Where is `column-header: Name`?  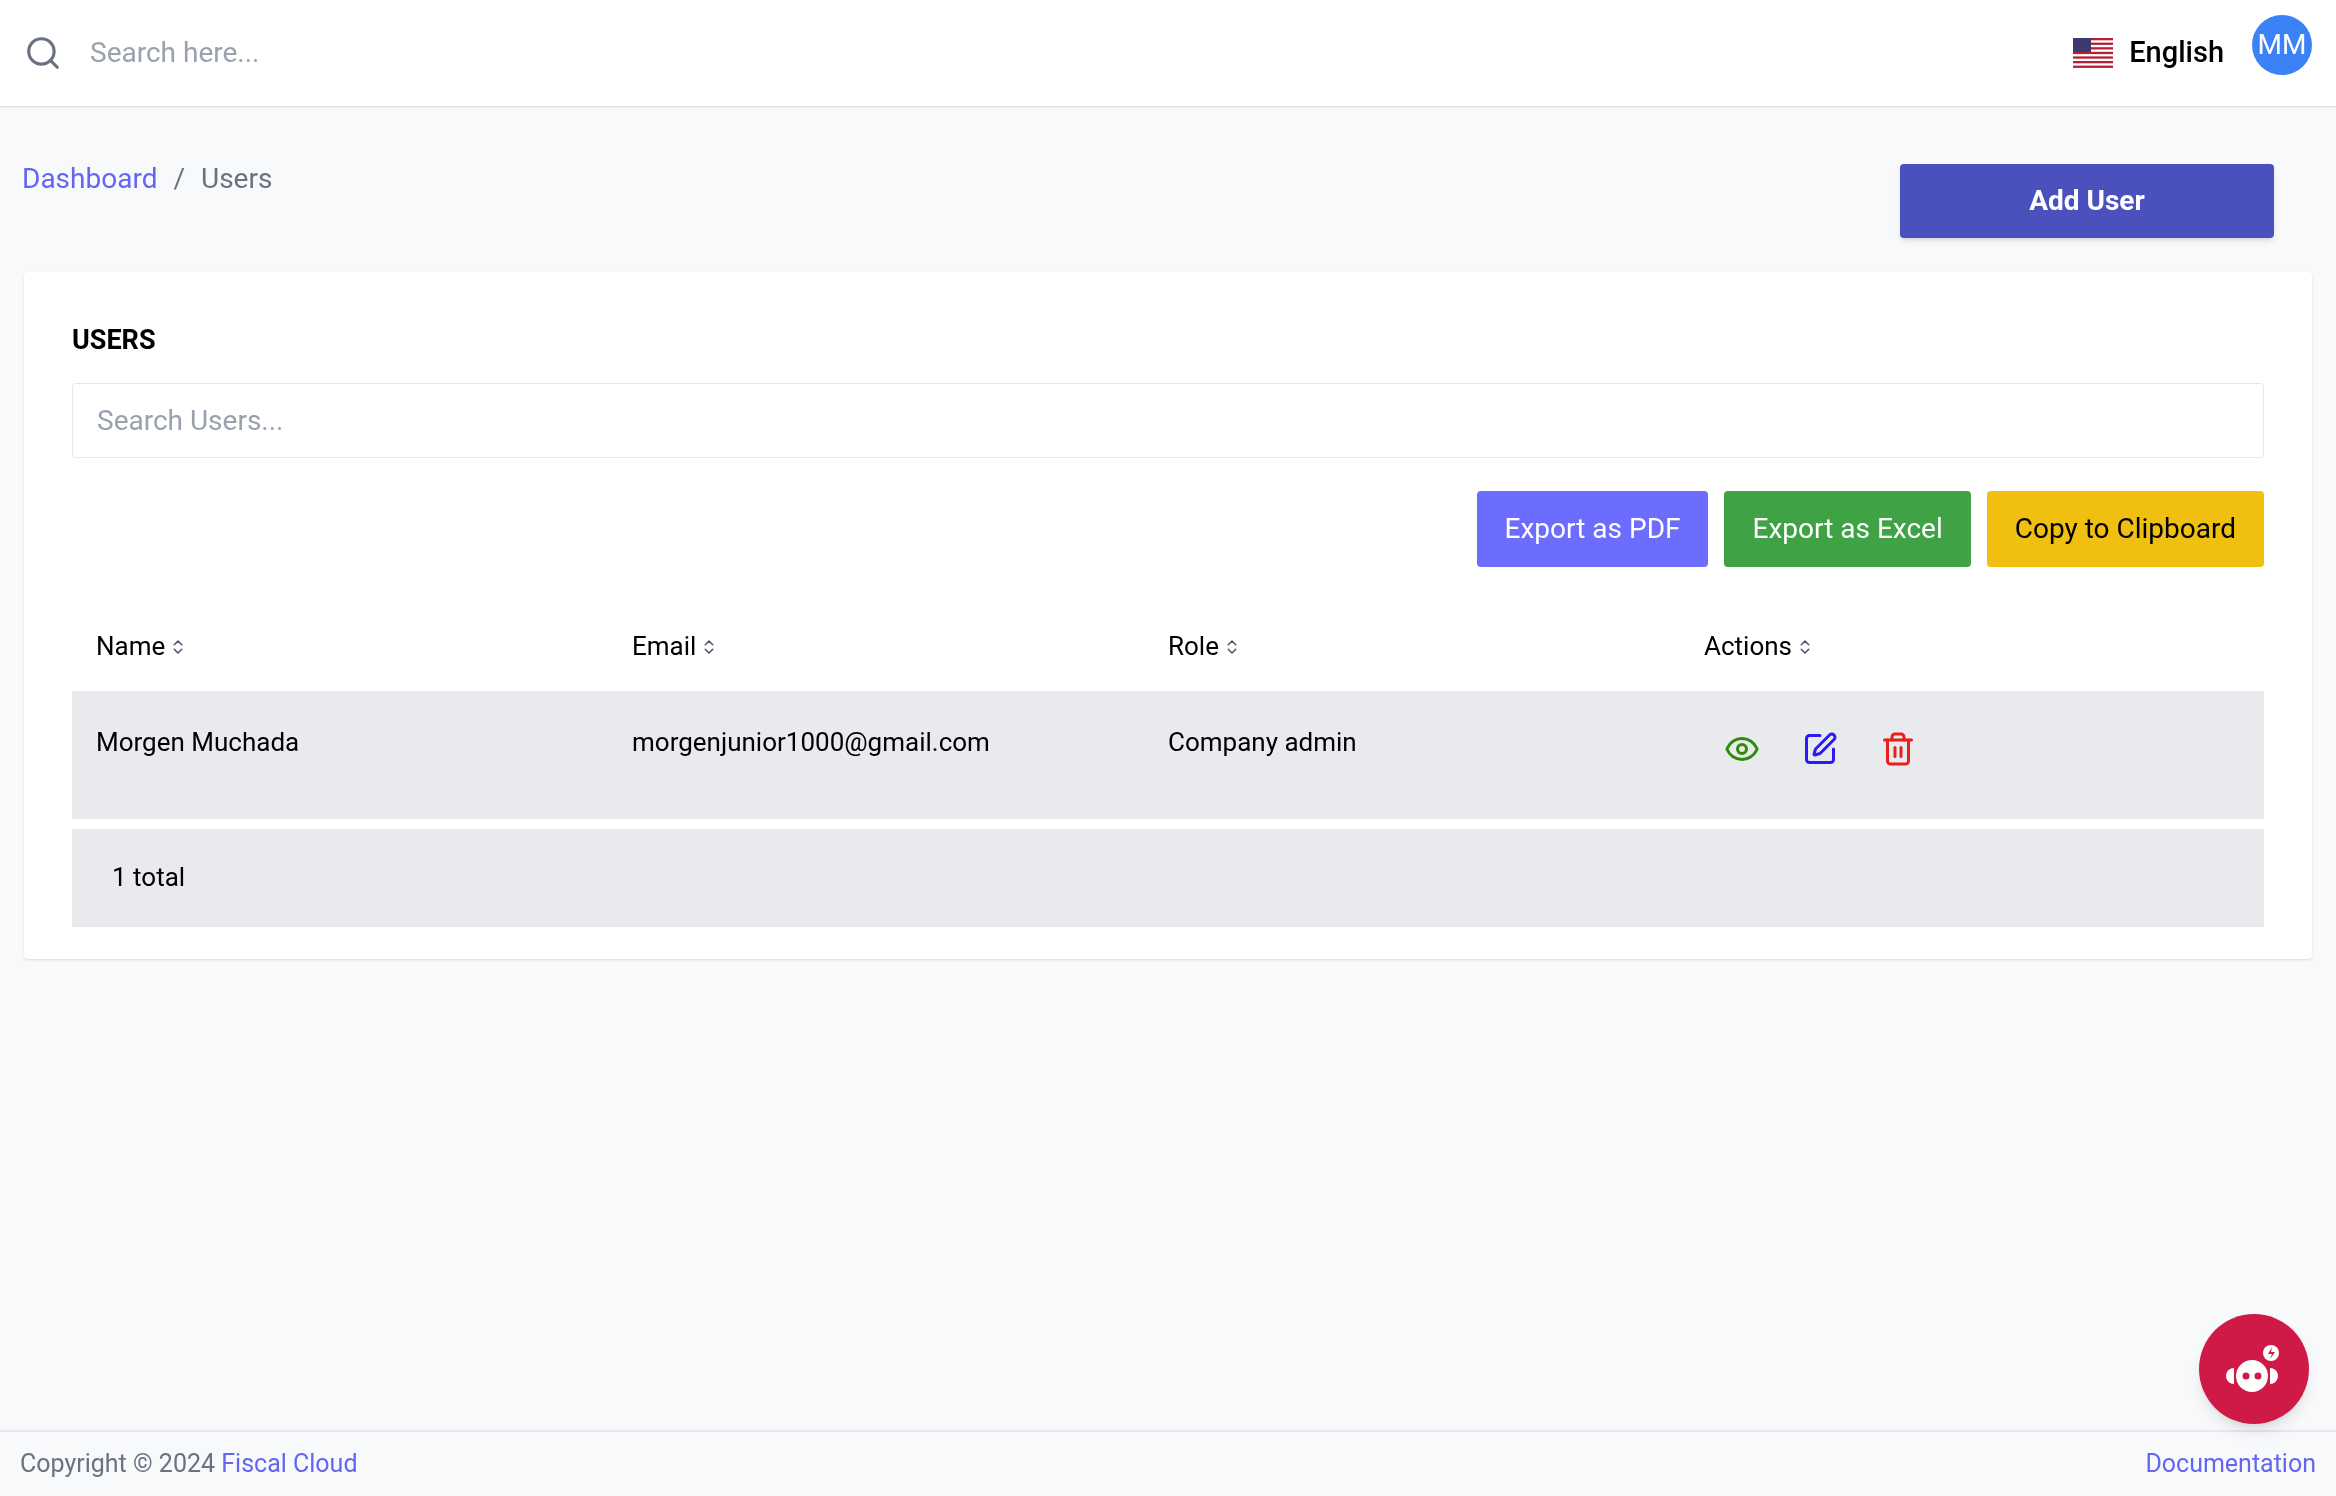
column-header: Name is located at coordinates (131, 646).